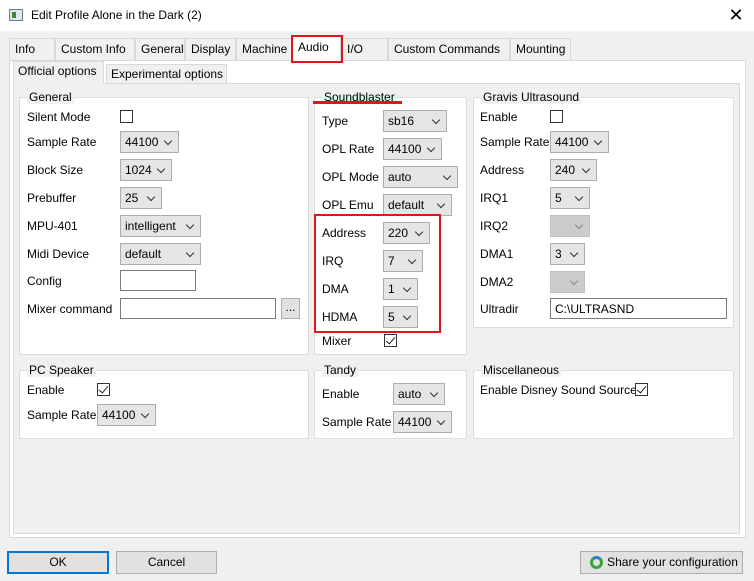 The image size is (754, 581). What do you see at coordinates (419, 394) in the screenshot?
I see `tandy-enable-select: auto` at bounding box center [419, 394].